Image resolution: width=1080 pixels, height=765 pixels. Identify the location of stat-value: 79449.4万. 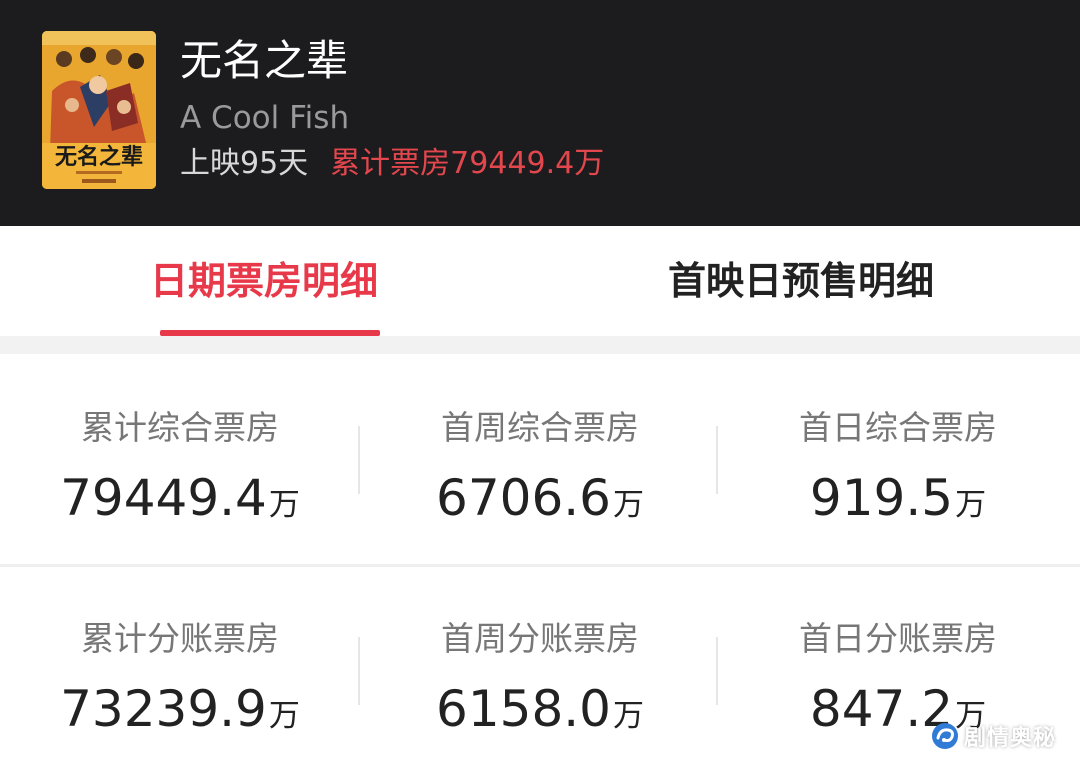
(180, 498).